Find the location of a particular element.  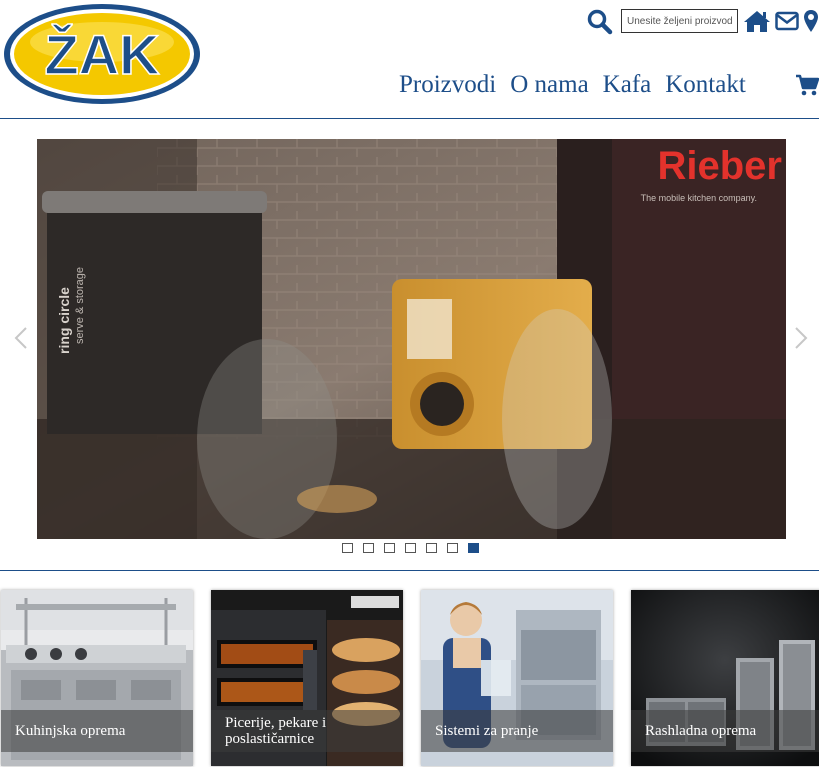

tile-caption: Sistemi za pranje is located at coordinates (517, 731).